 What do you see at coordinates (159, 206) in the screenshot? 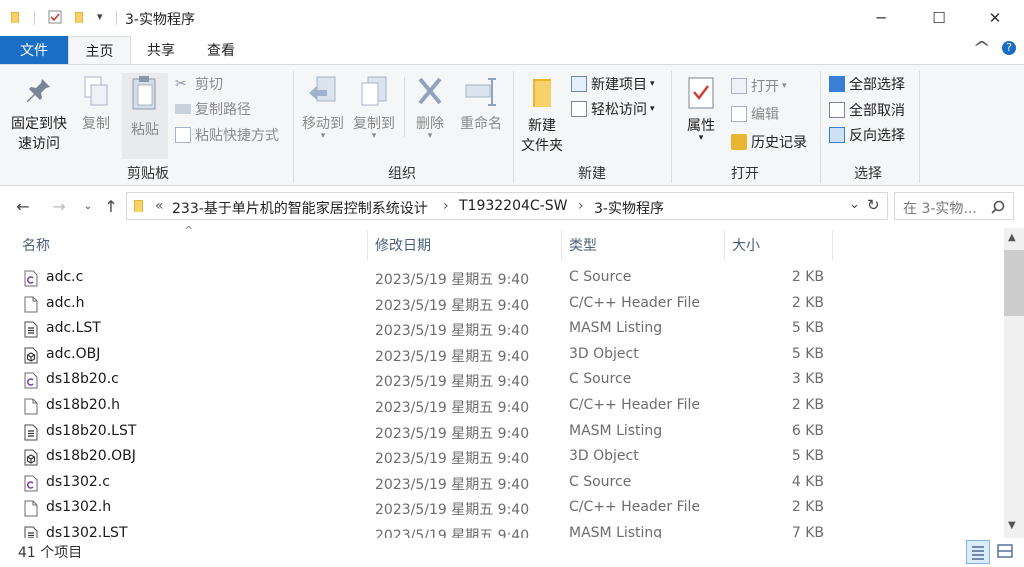
I see `breadcrumb-overflow: «` at bounding box center [159, 206].